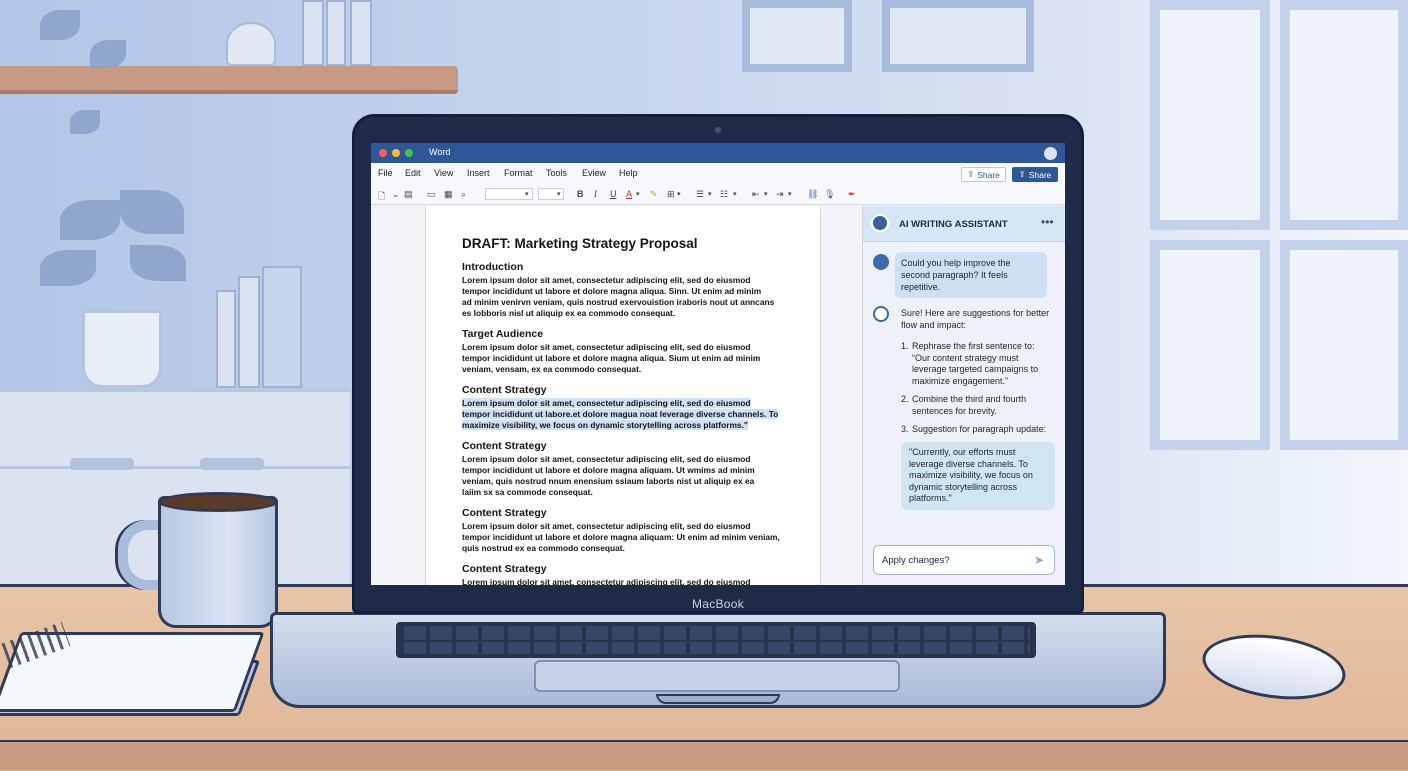  Describe the element at coordinates (718, 604) in the screenshot. I see `device-label: MacBook` at that location.